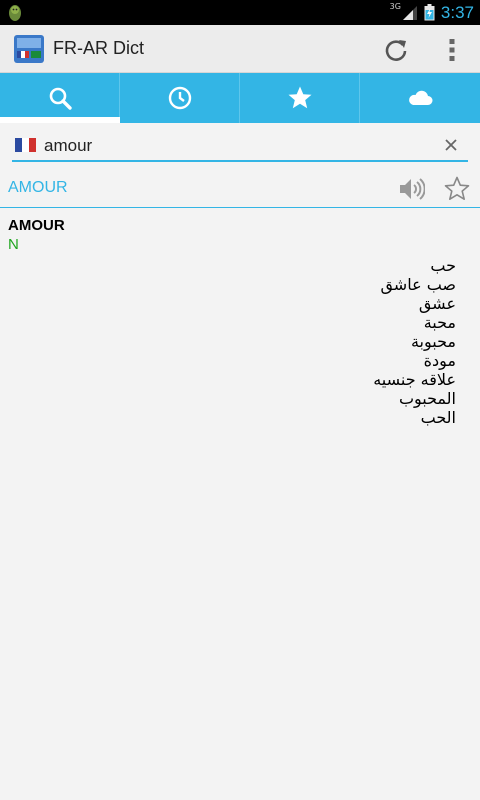  I want to click on signal-icon, so click(409, 12).